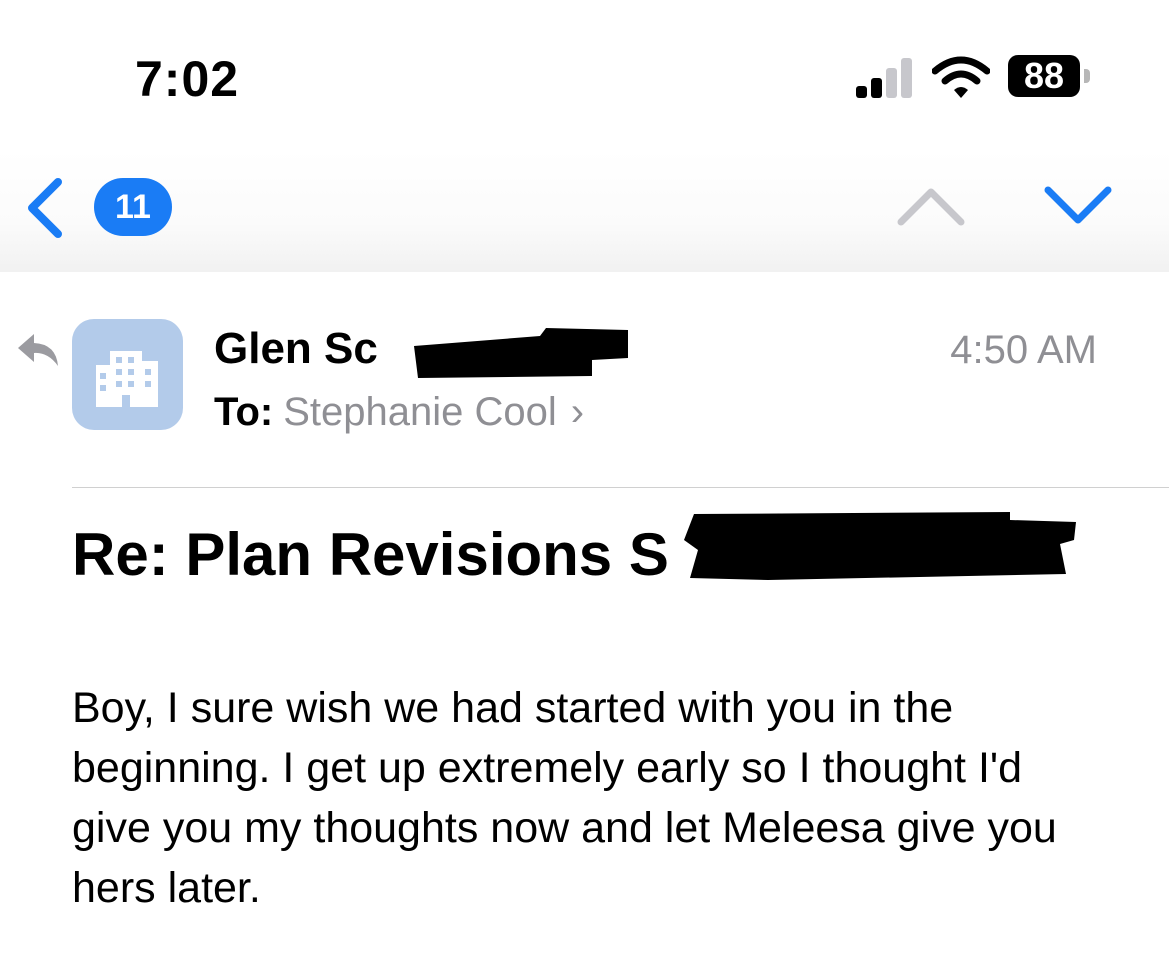  I want to click on chevron-left-icon, so click(45, 208).